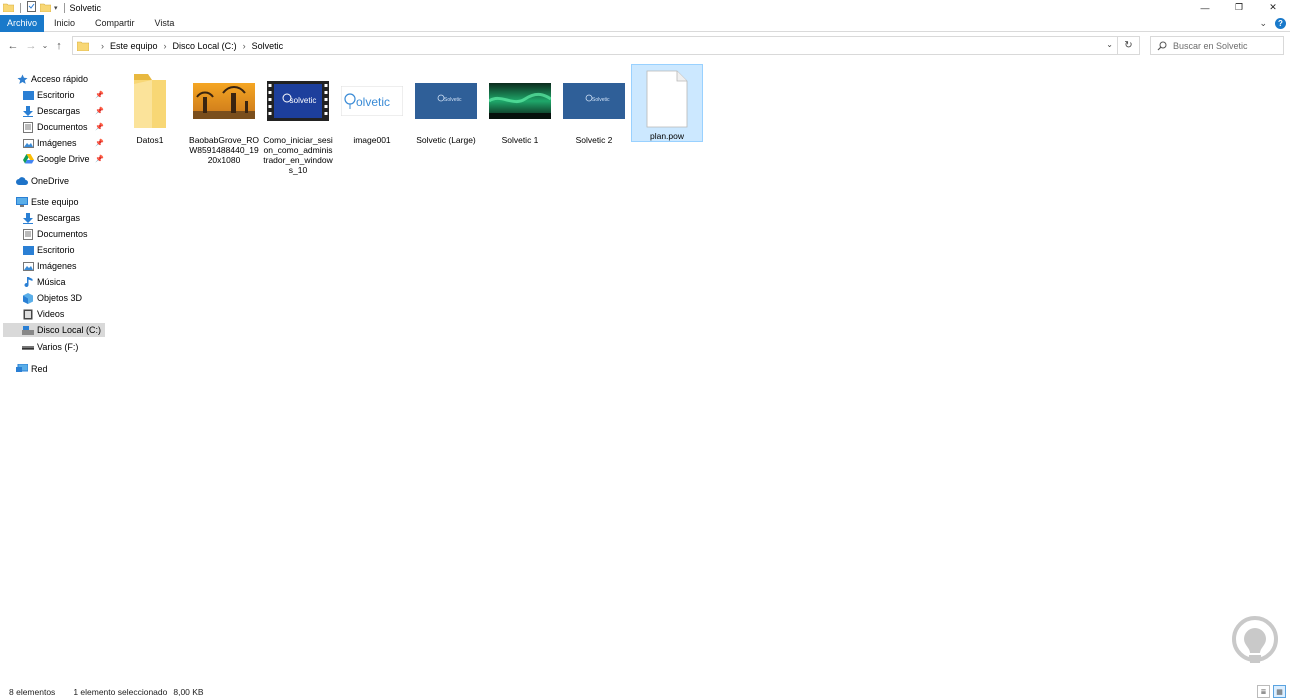 The height and width of the screenshot is (700, 1290). Describe the element at coordinates (165, 23) in the screenshot. I see `tab-vista: Vista` at that location.